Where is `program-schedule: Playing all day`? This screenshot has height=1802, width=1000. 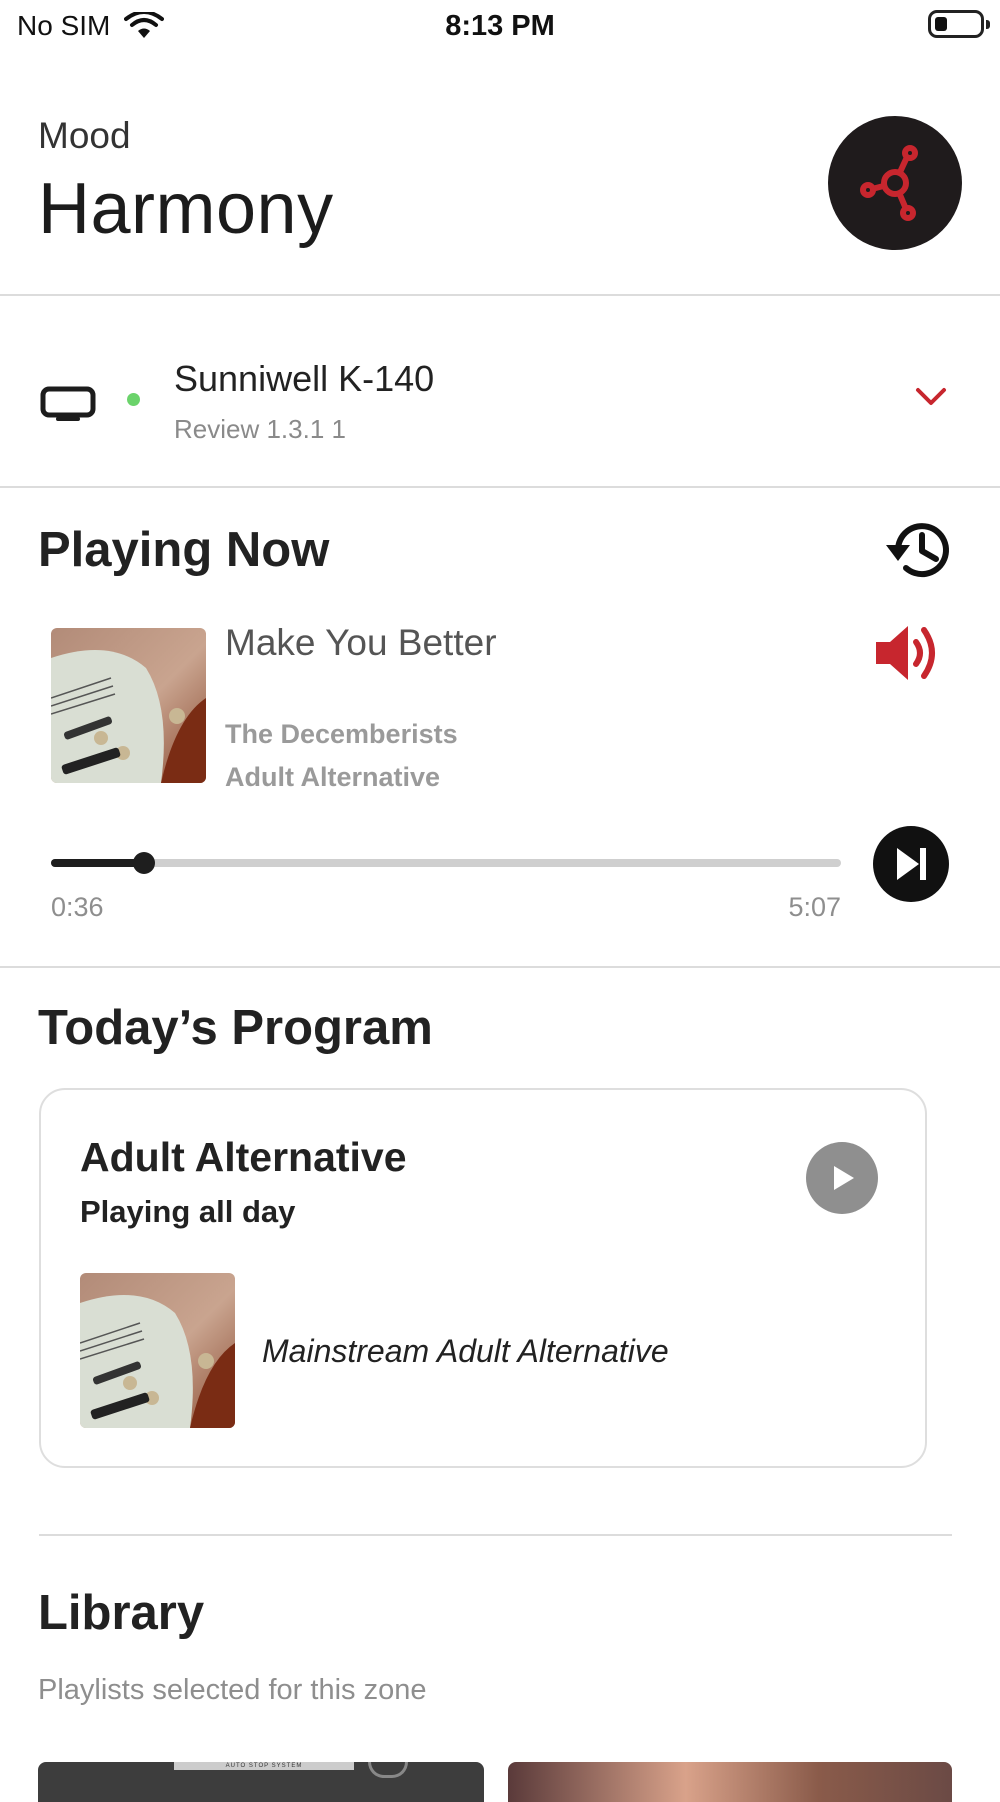 program-schedule: Playing all day is located at coordinates (188, 1211).